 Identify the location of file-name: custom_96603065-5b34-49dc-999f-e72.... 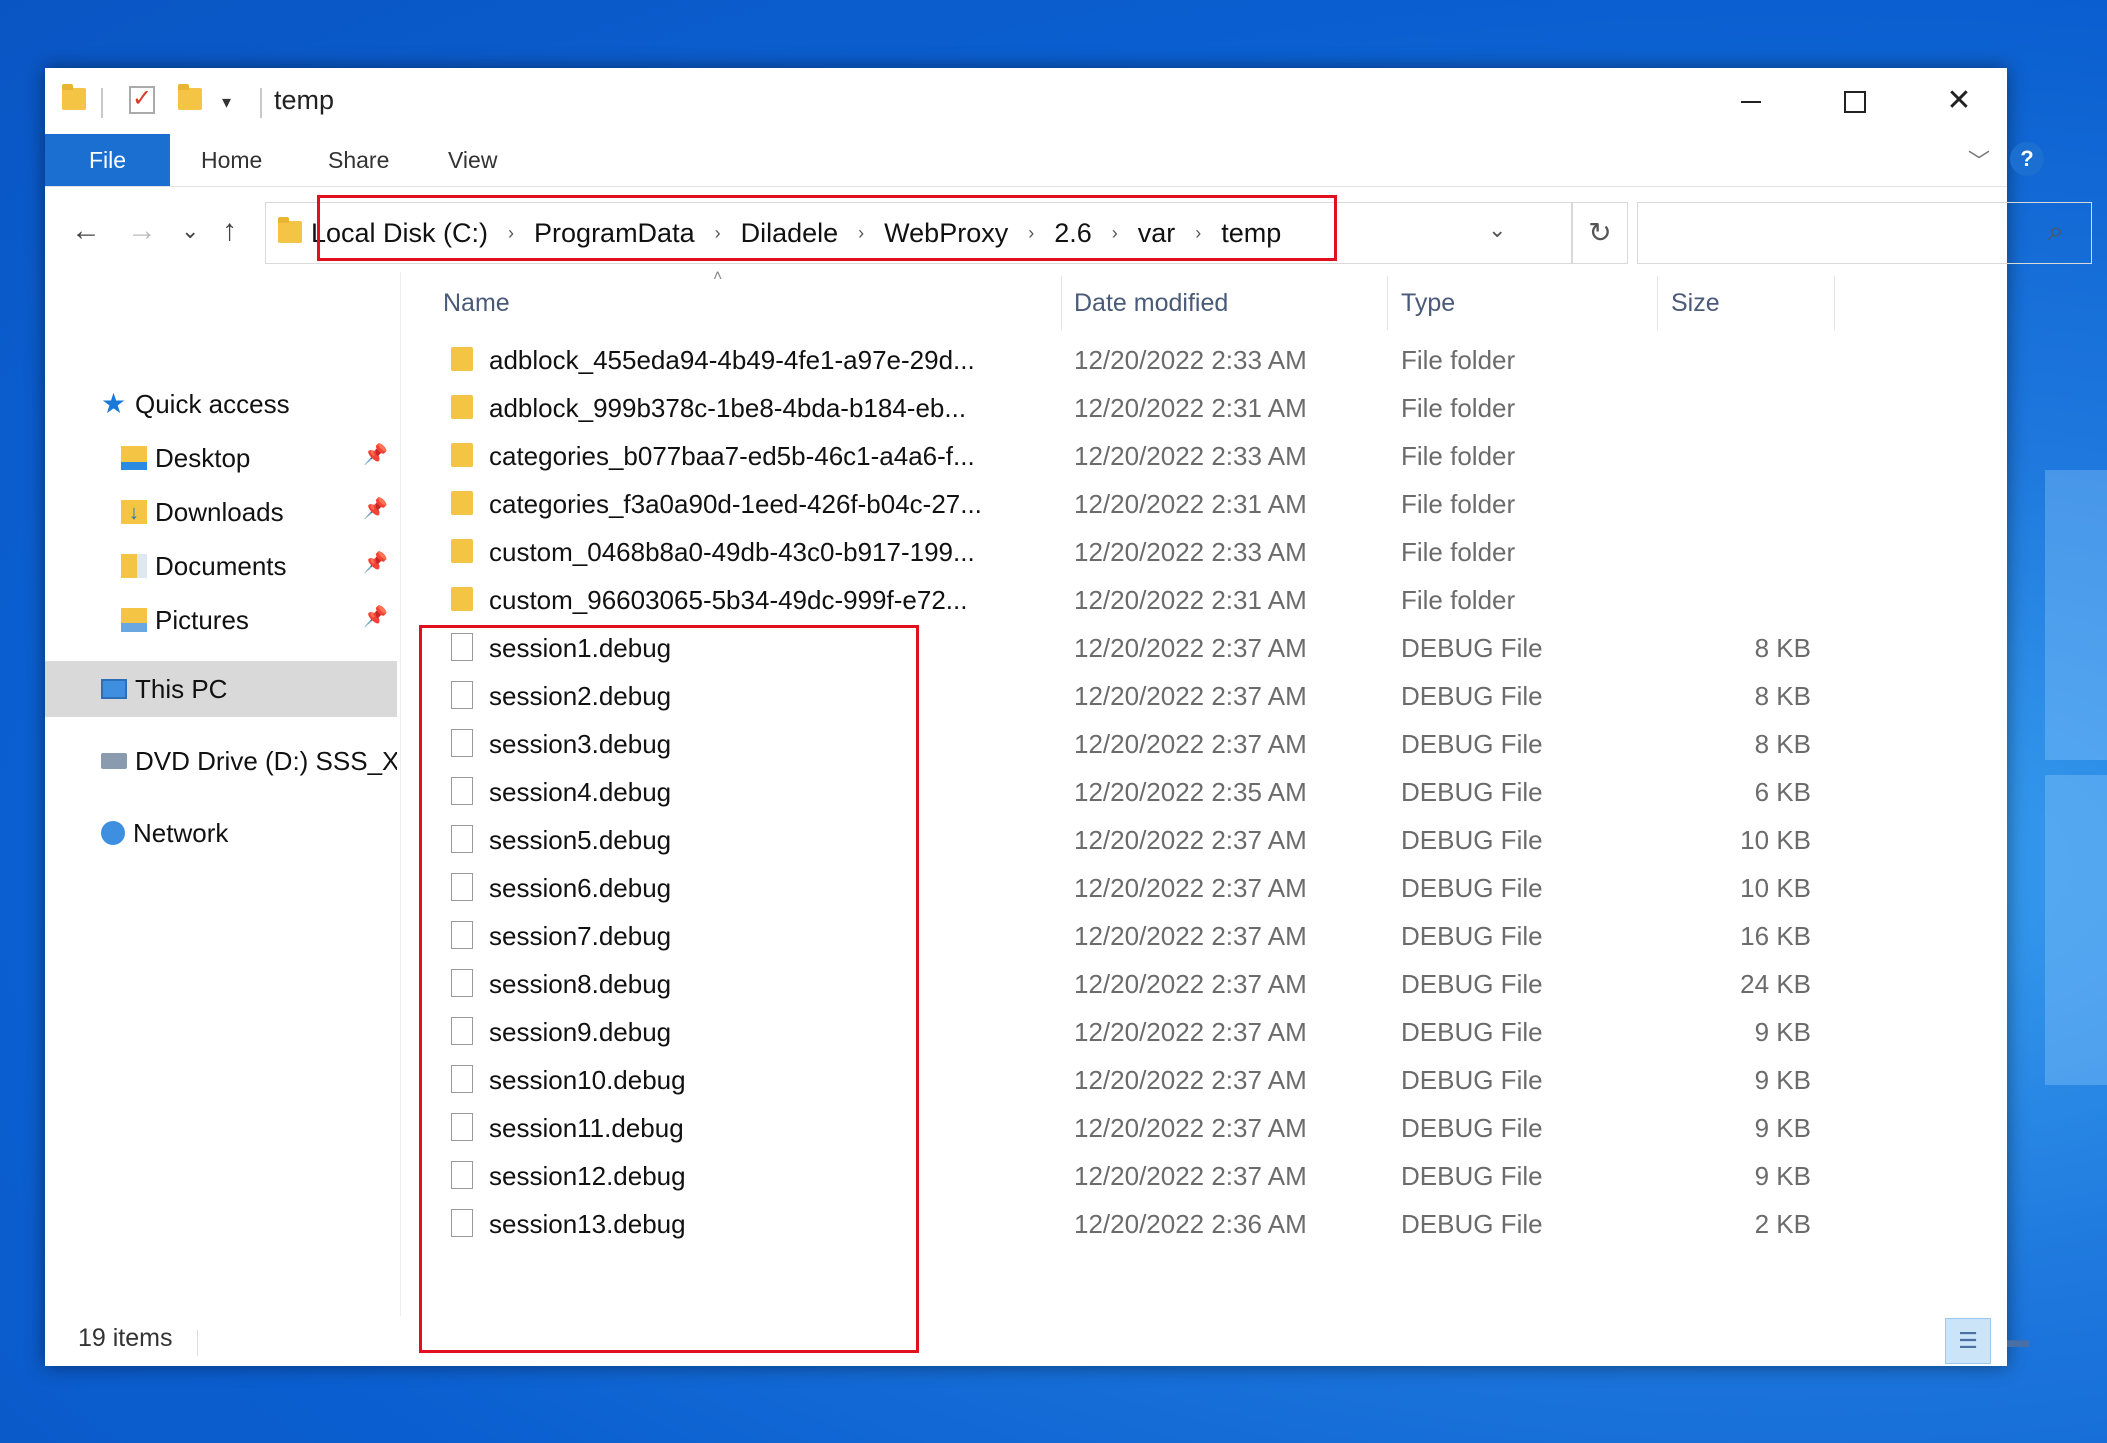
(728, 600).